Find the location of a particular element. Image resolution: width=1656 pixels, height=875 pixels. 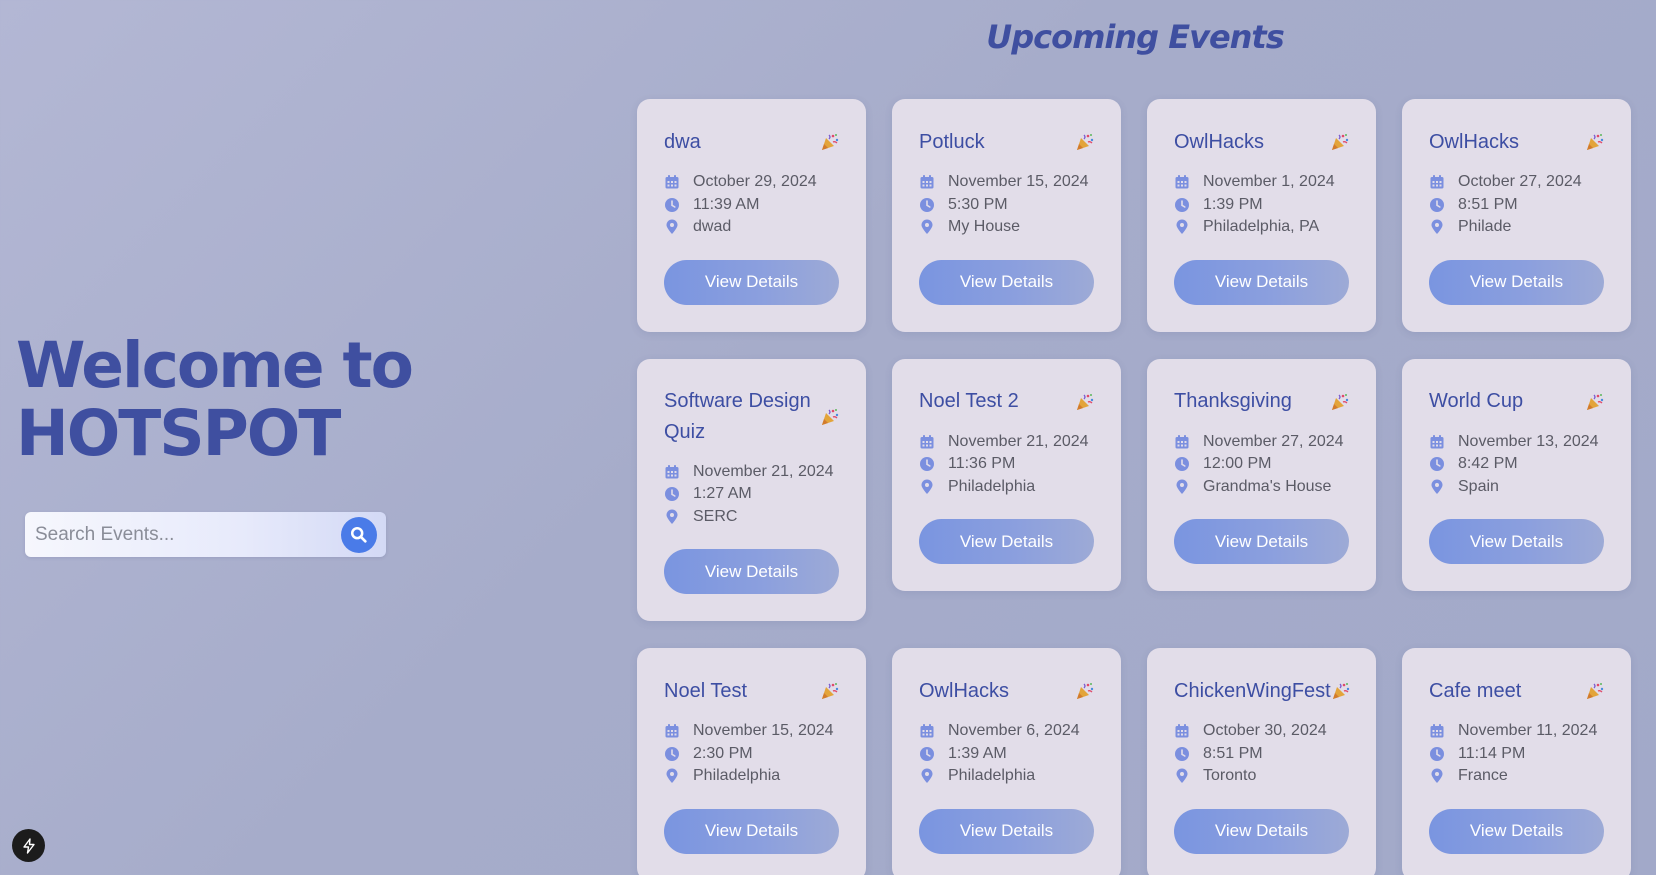

event-time-text: 11:36 PM is located at coordinates (982, 464).